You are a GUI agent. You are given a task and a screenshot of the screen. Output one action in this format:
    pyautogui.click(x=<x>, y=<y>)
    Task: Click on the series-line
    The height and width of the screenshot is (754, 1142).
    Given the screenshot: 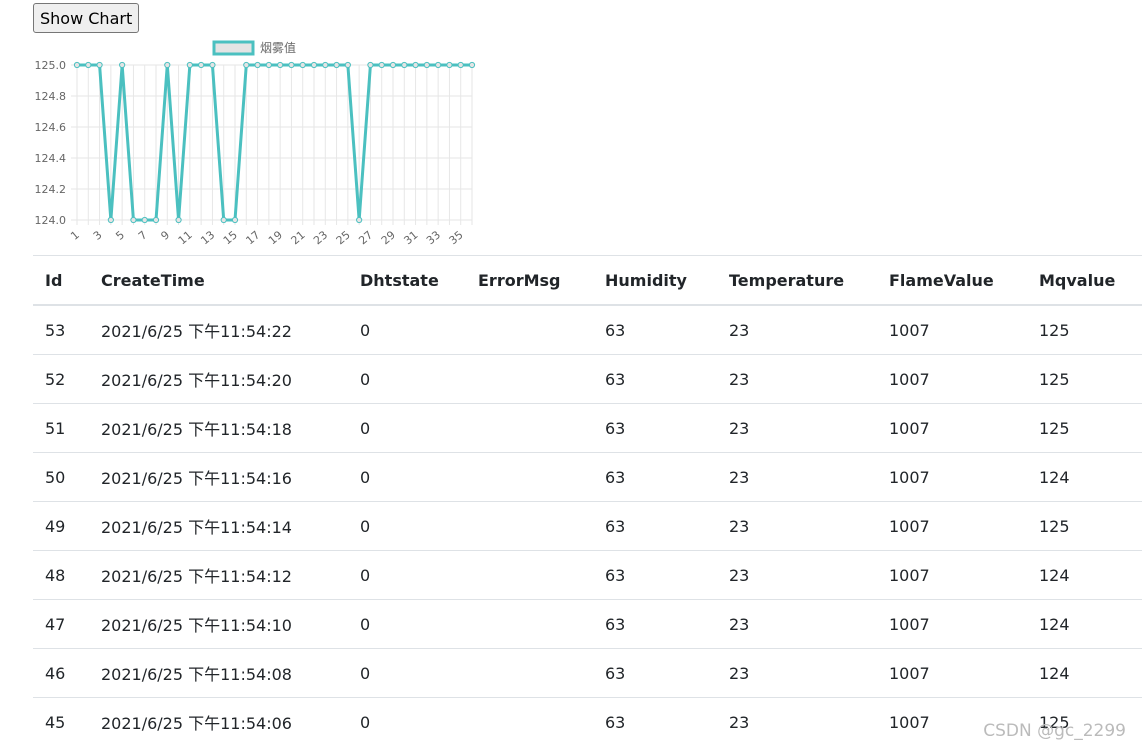 What is the action you would take?
    pyautogui.click(x=274, y=142)
    